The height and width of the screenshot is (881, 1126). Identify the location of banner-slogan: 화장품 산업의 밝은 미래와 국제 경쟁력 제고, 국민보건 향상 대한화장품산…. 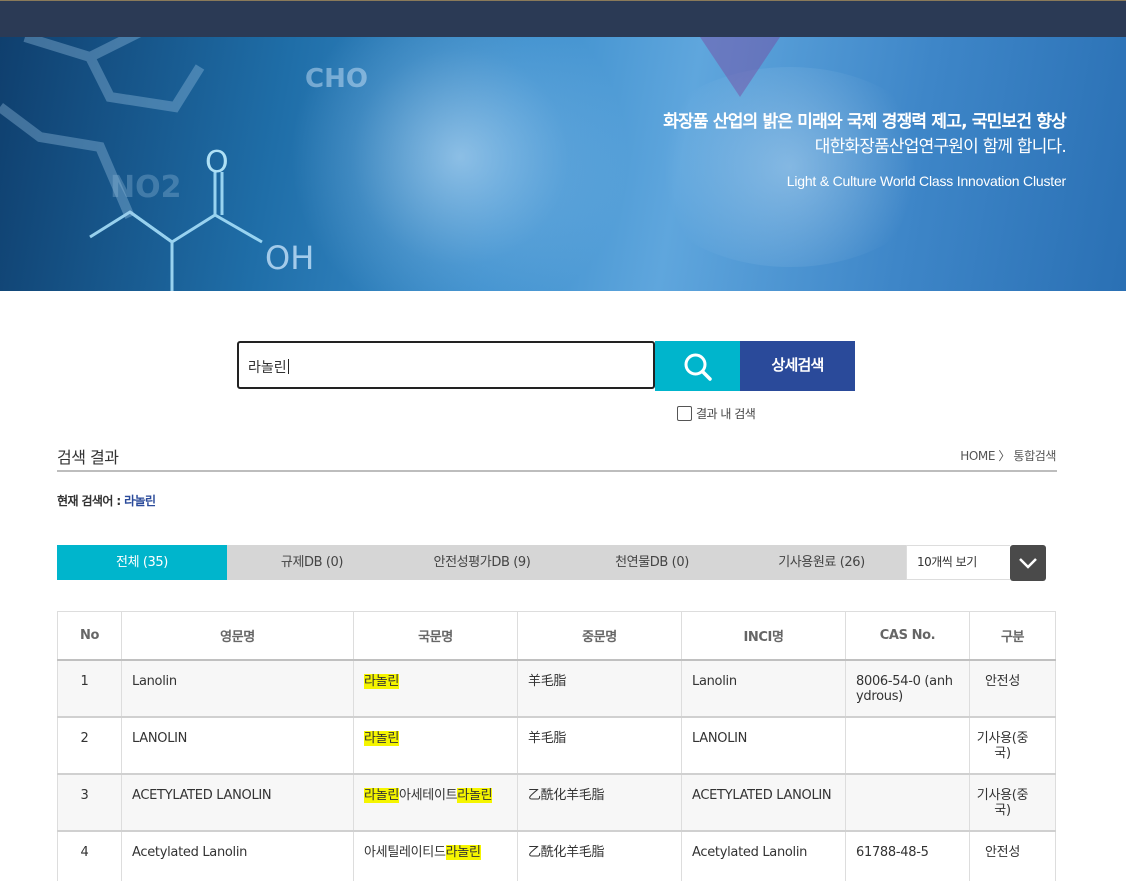
(865, 149).